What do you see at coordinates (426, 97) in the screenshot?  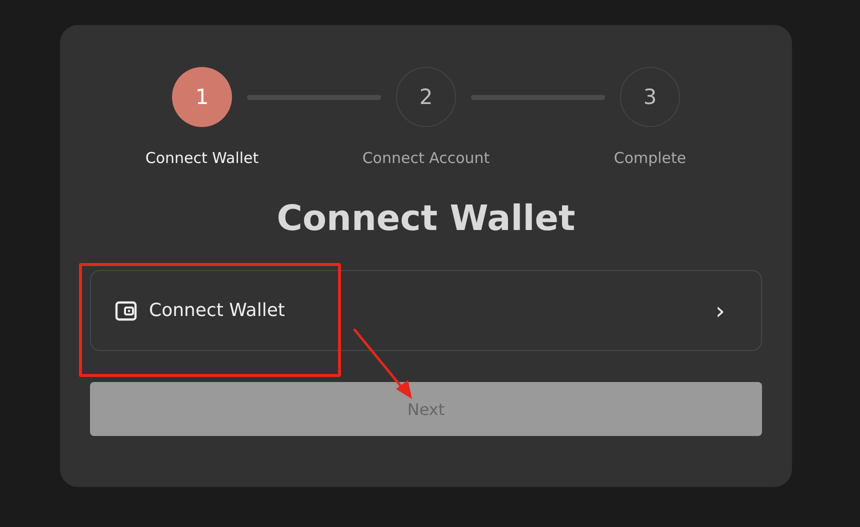 I see `step-number: 2` at bounding box center [426, 97].